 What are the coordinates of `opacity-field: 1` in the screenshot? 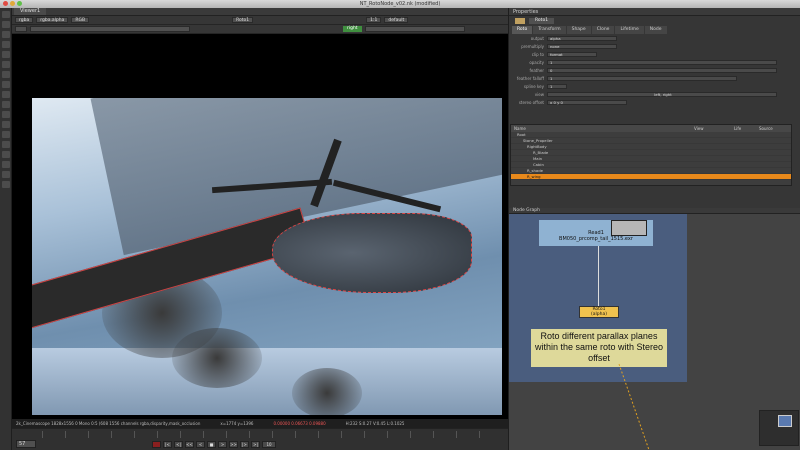 It's located at (662, 62).